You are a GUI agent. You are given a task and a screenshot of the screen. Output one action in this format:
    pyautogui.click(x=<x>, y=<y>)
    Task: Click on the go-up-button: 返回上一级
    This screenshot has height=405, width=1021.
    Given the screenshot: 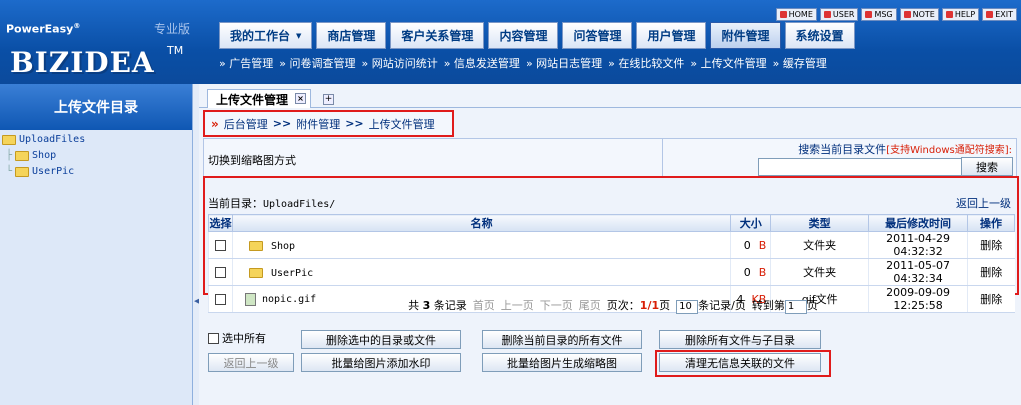 What is the action you would take?
    pyautogui.click(x=251, y=362)
    